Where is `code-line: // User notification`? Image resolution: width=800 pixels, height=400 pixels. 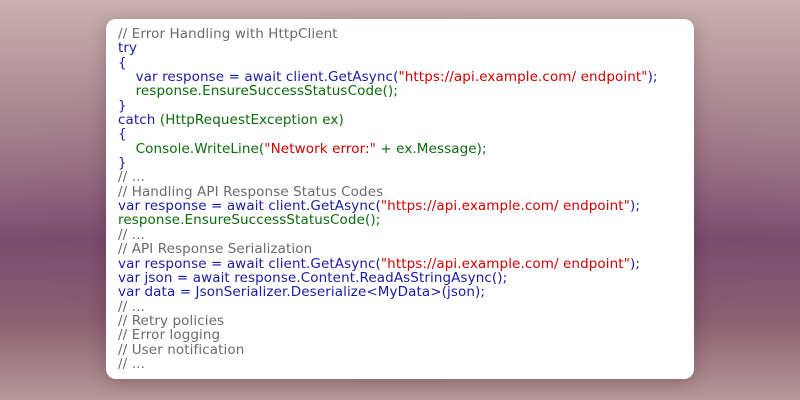
code-line: // User notification is located at coordinates (402, 349).